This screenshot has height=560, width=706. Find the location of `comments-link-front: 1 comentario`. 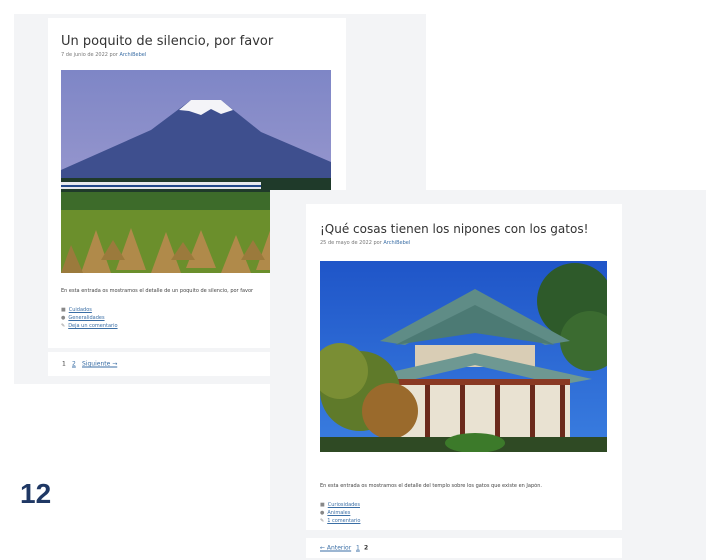

comments-link-front: 1 comentario is located at coordinates (343, 521).